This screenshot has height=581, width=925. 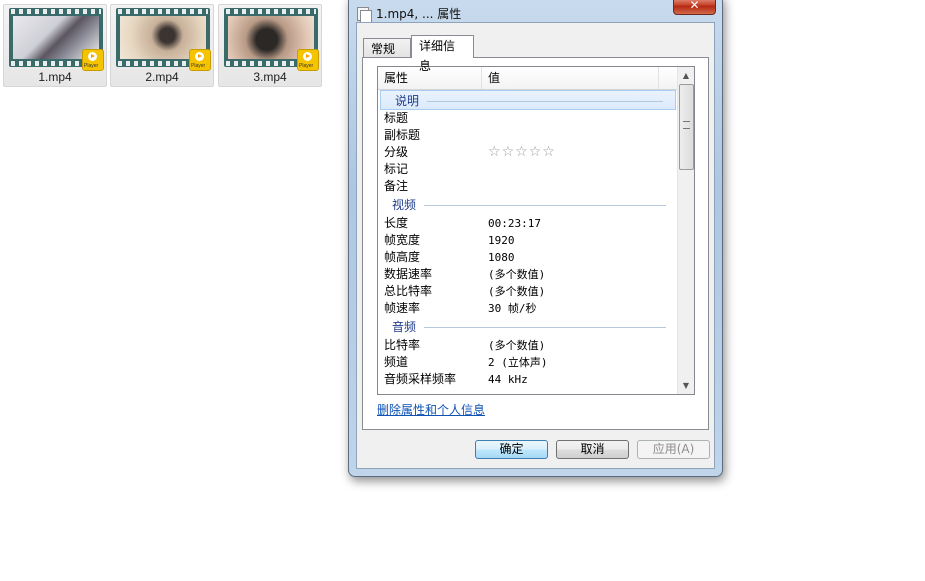 What do you see at coordinates (673, 449) in the screenshot?
I see `apply-button: 应用(A)` at bounding box center [673, 449].